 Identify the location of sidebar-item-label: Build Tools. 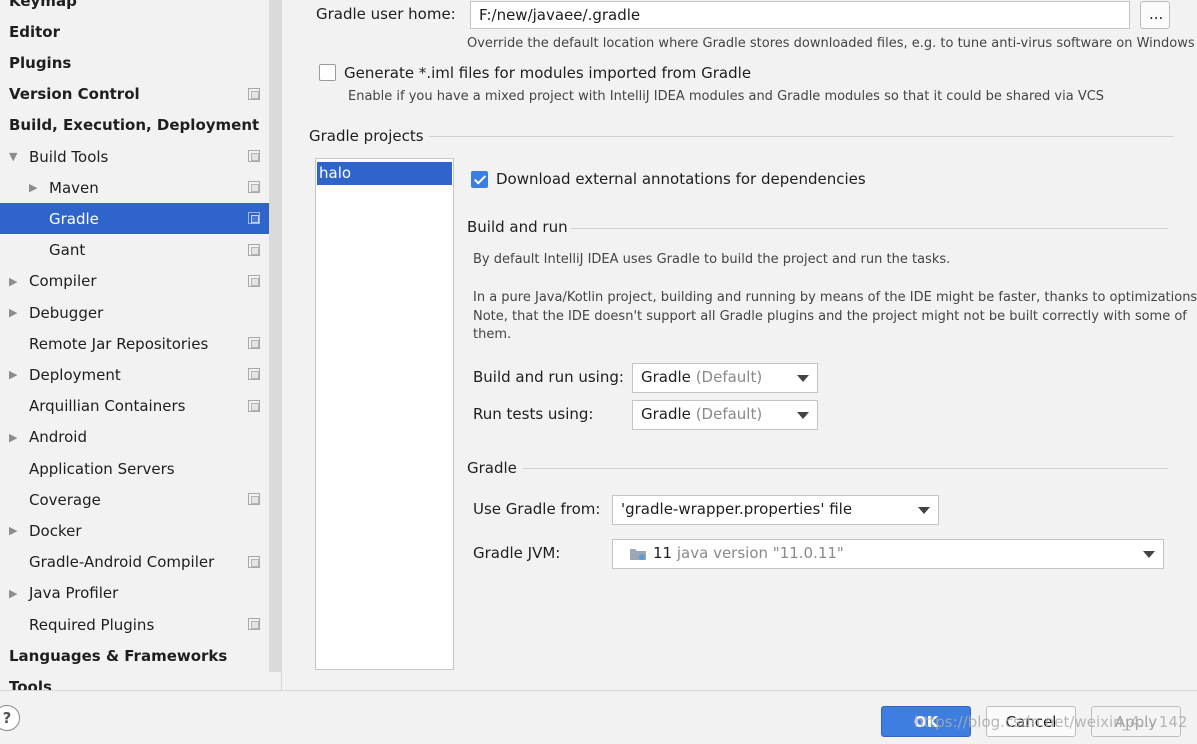
(69, 156).